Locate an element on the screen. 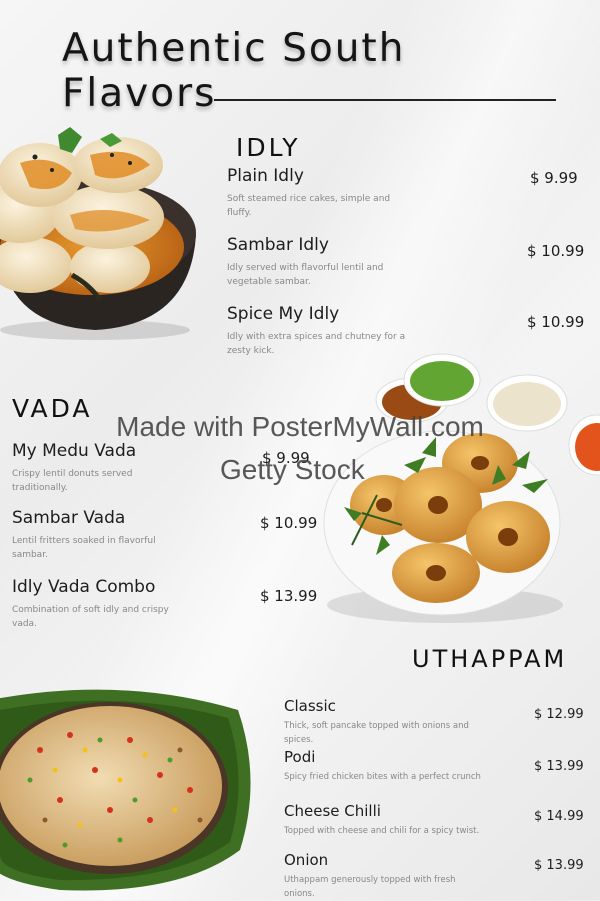  menu-item-price: $ 14.99 is located at coordinates (559, 816).